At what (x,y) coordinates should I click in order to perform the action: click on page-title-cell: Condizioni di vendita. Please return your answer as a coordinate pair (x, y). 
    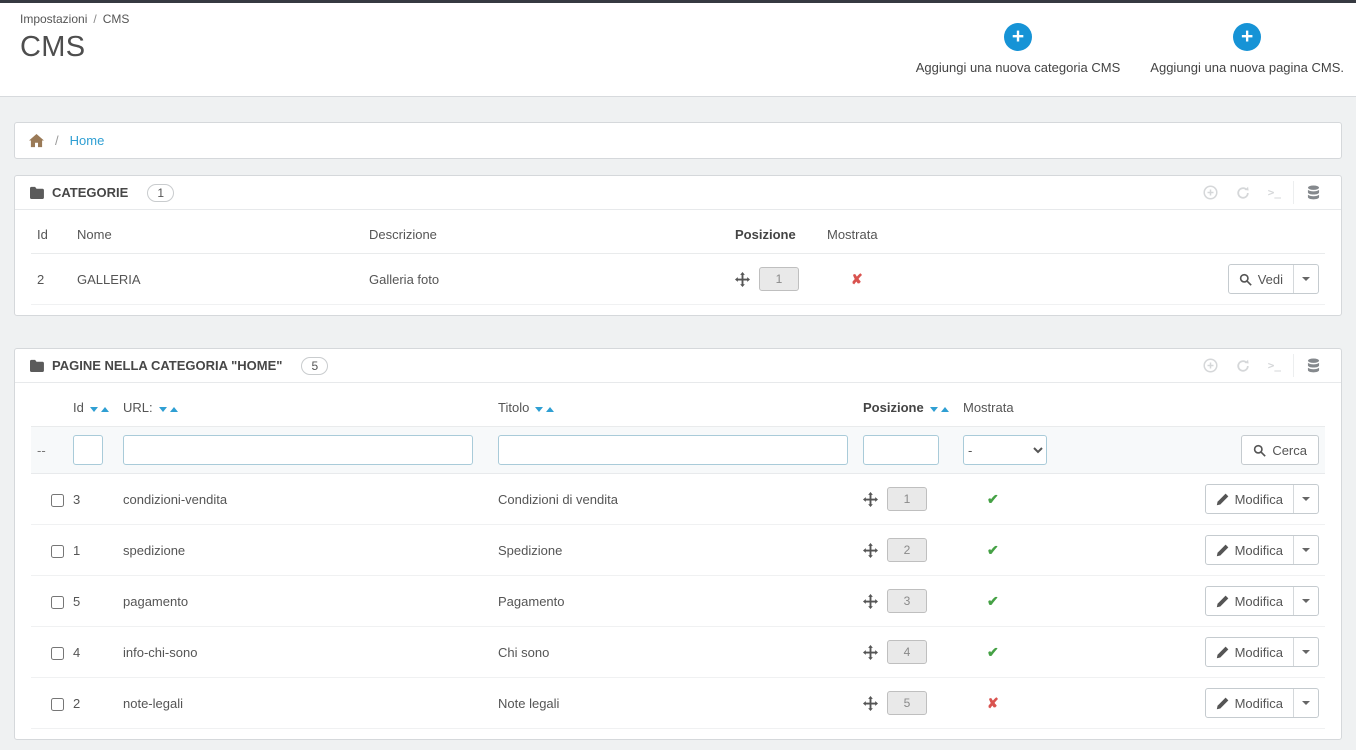
    Looking at the image, I should click on (674, 499).